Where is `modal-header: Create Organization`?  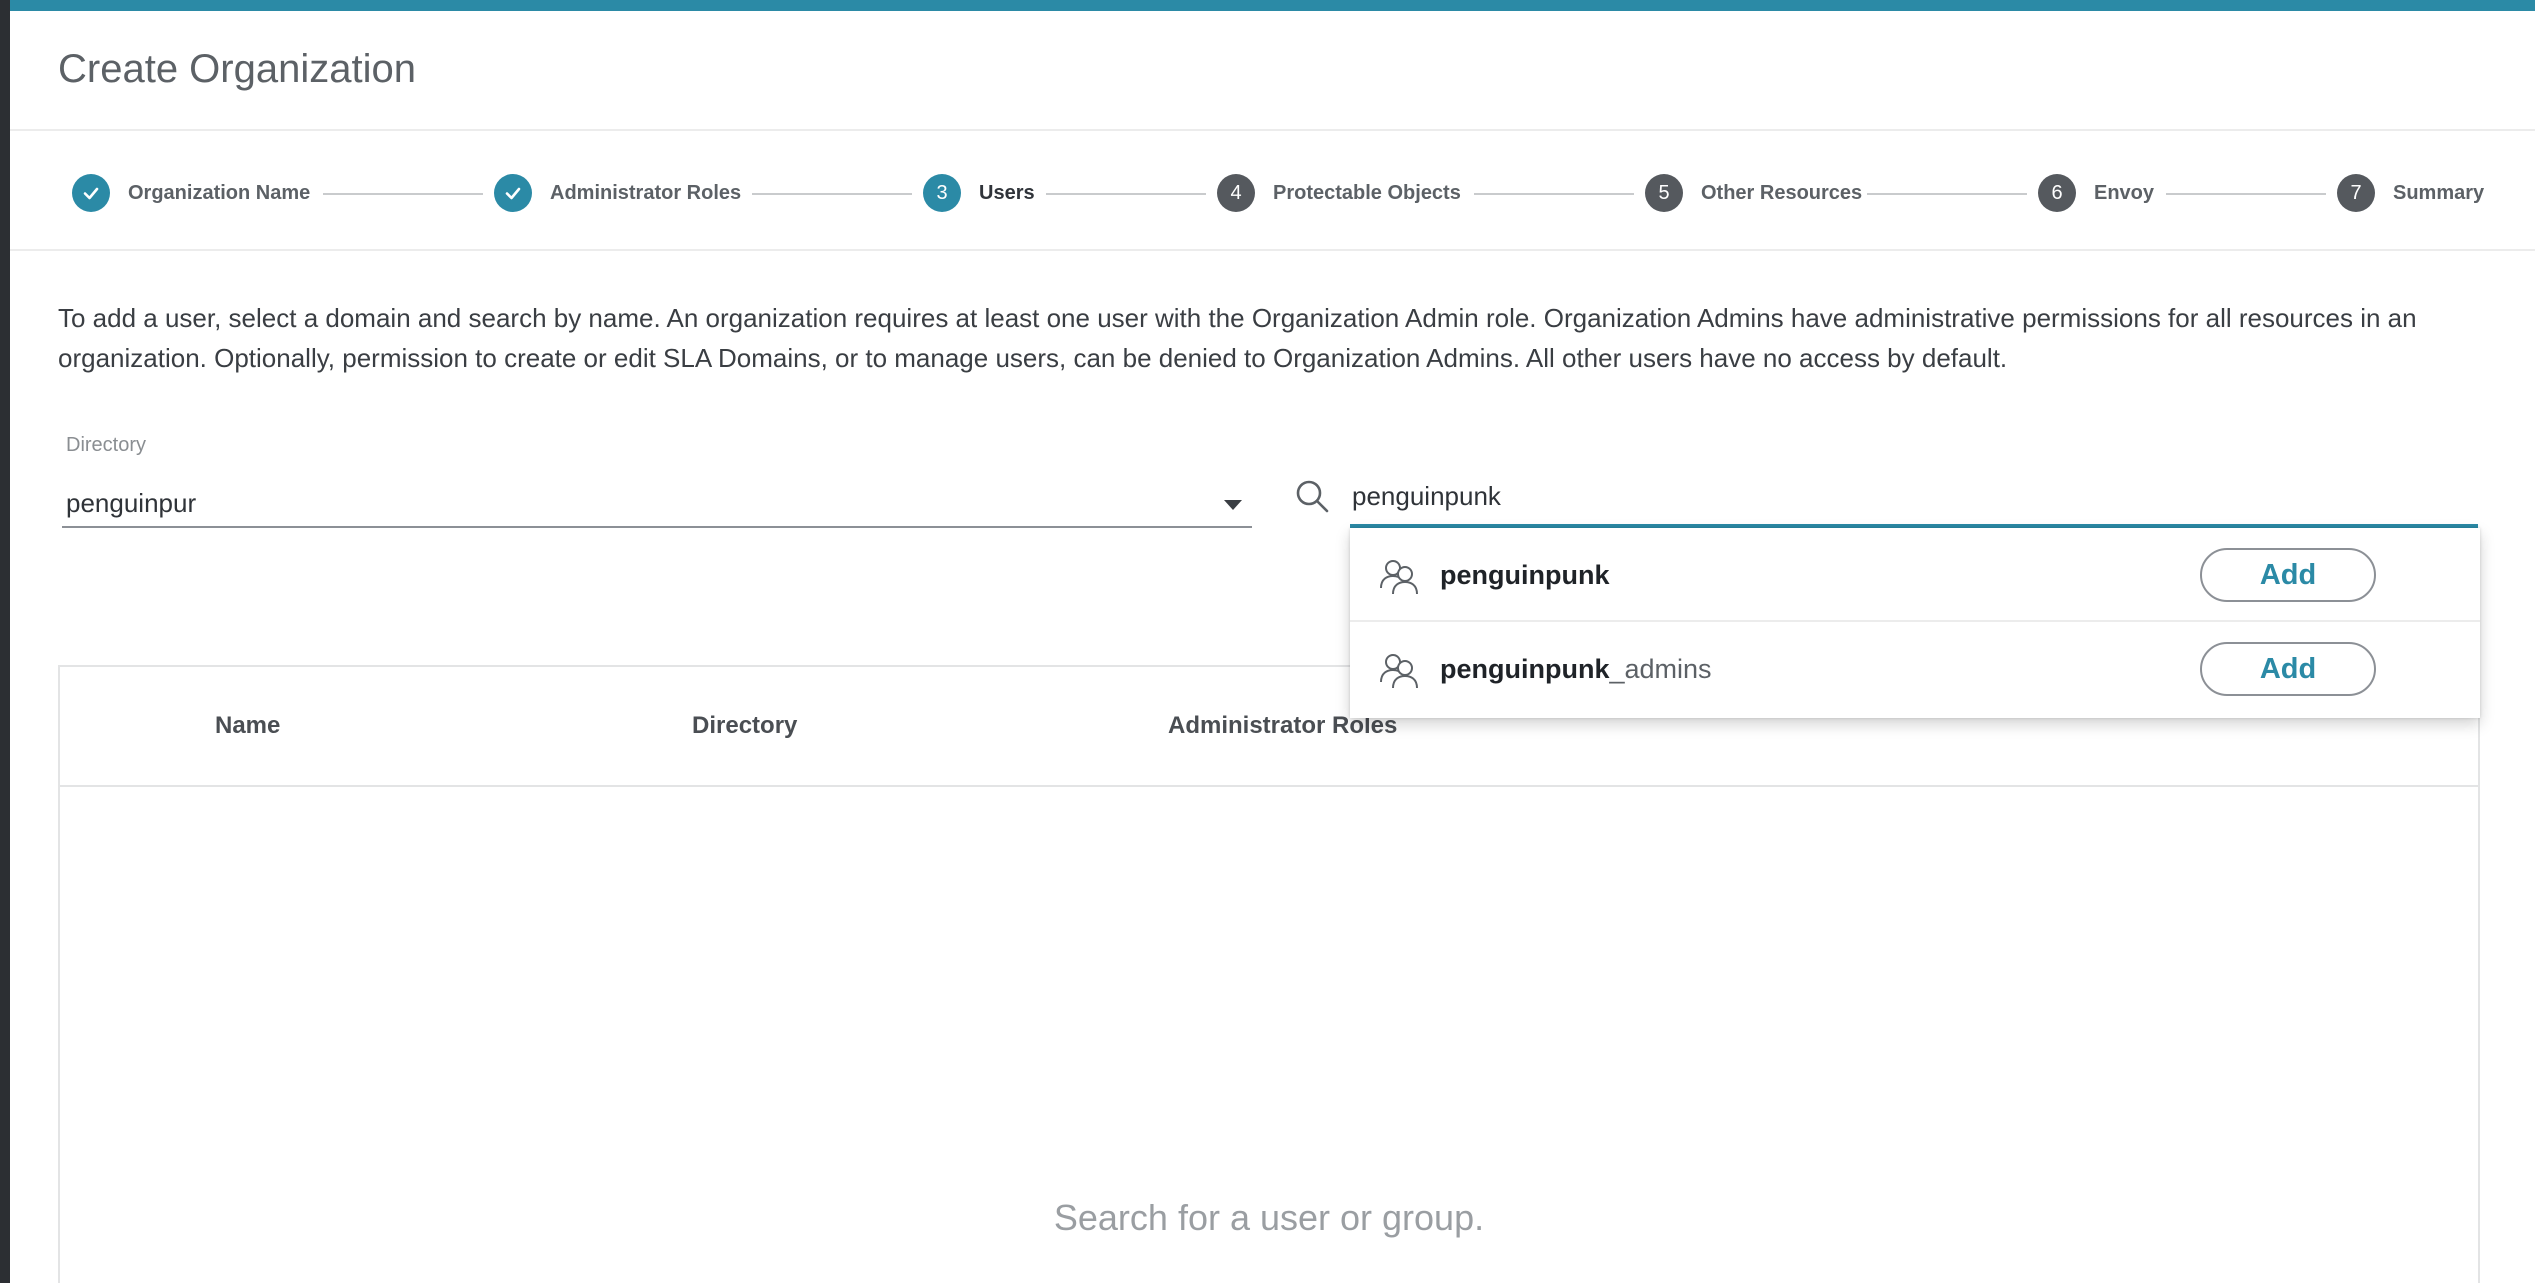
modal-header: Create Organization is located at coordinates (1272, 71).